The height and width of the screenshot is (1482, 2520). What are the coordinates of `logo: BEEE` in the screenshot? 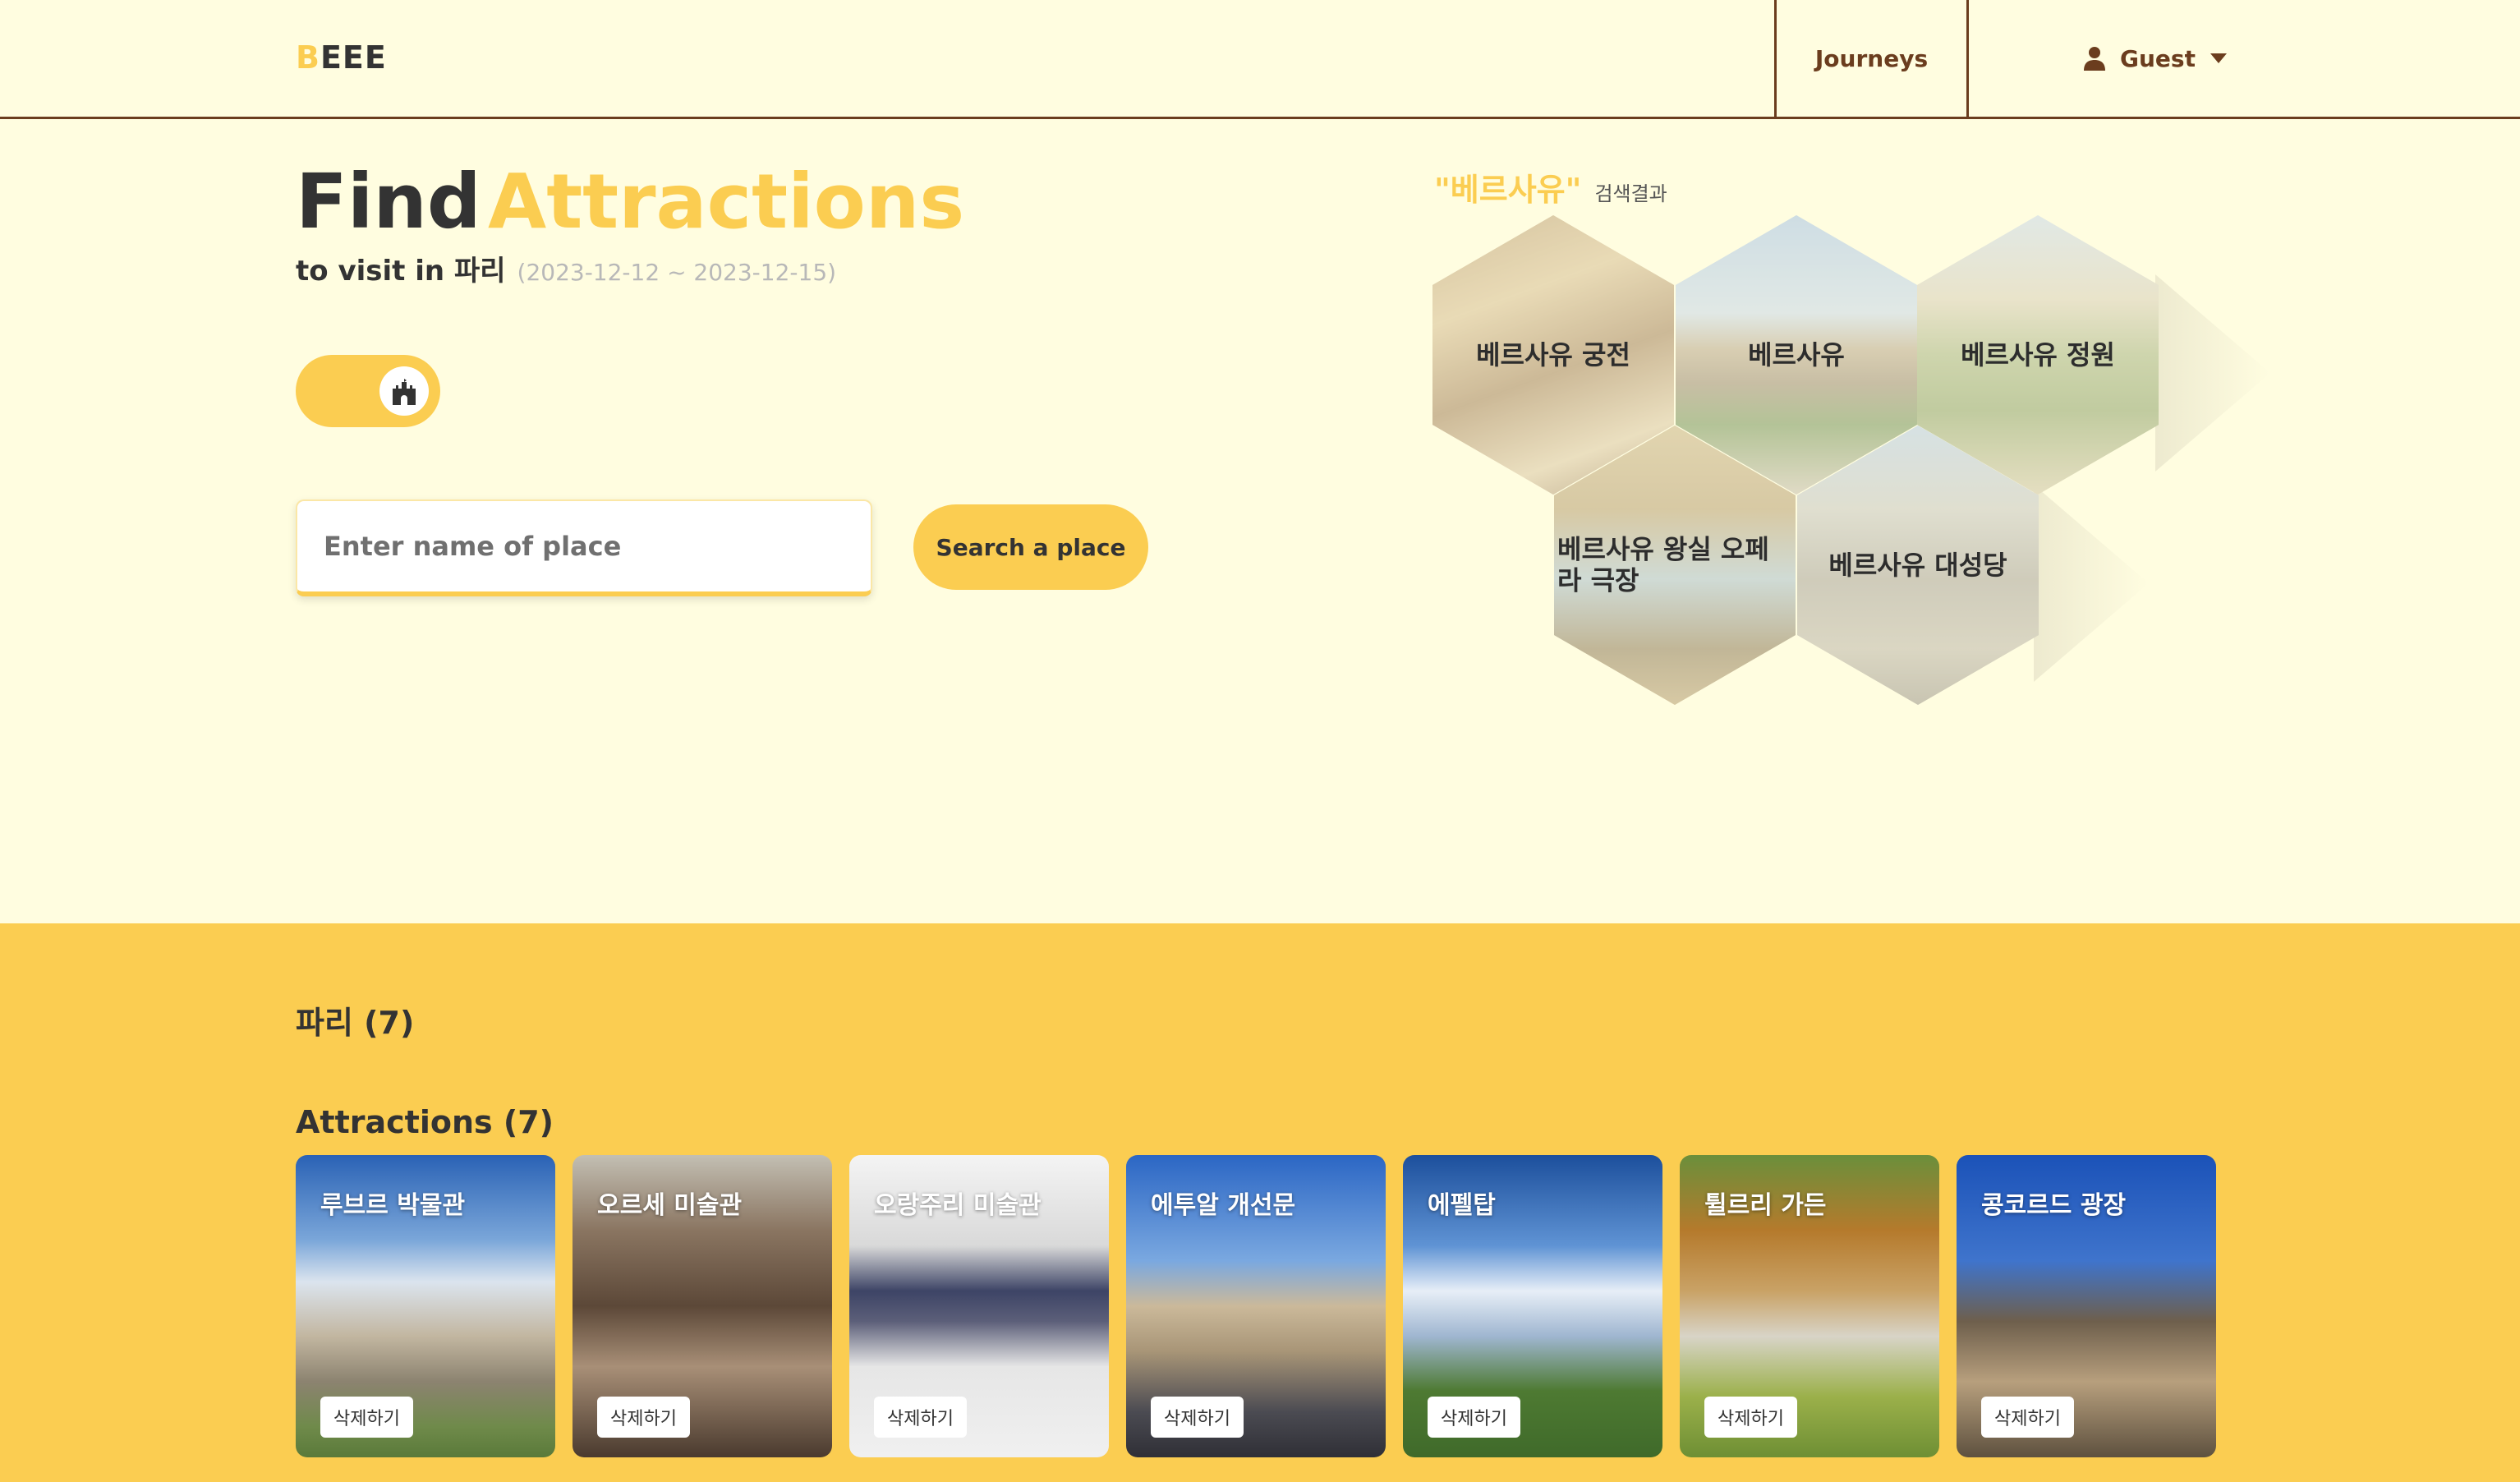 It's located at (341, 57).